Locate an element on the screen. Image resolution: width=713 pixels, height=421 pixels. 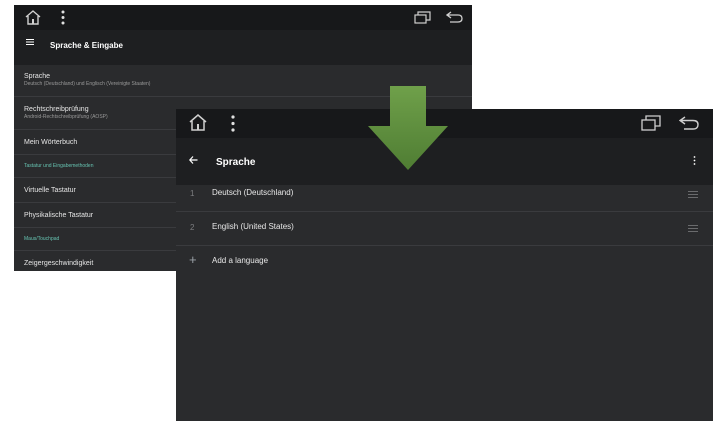
language-name: Deutsch (Deutschland) is located at coordinates (253, 192).